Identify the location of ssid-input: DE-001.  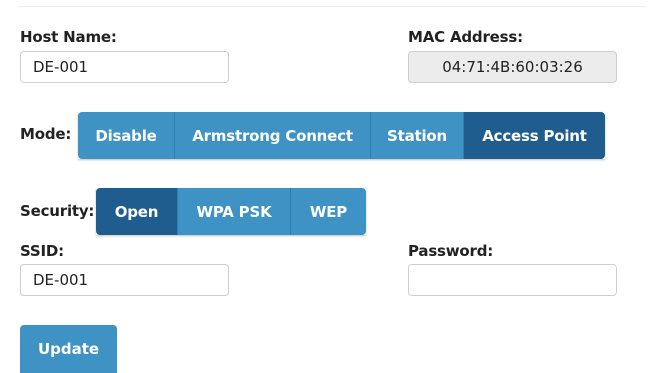
(124, 280).